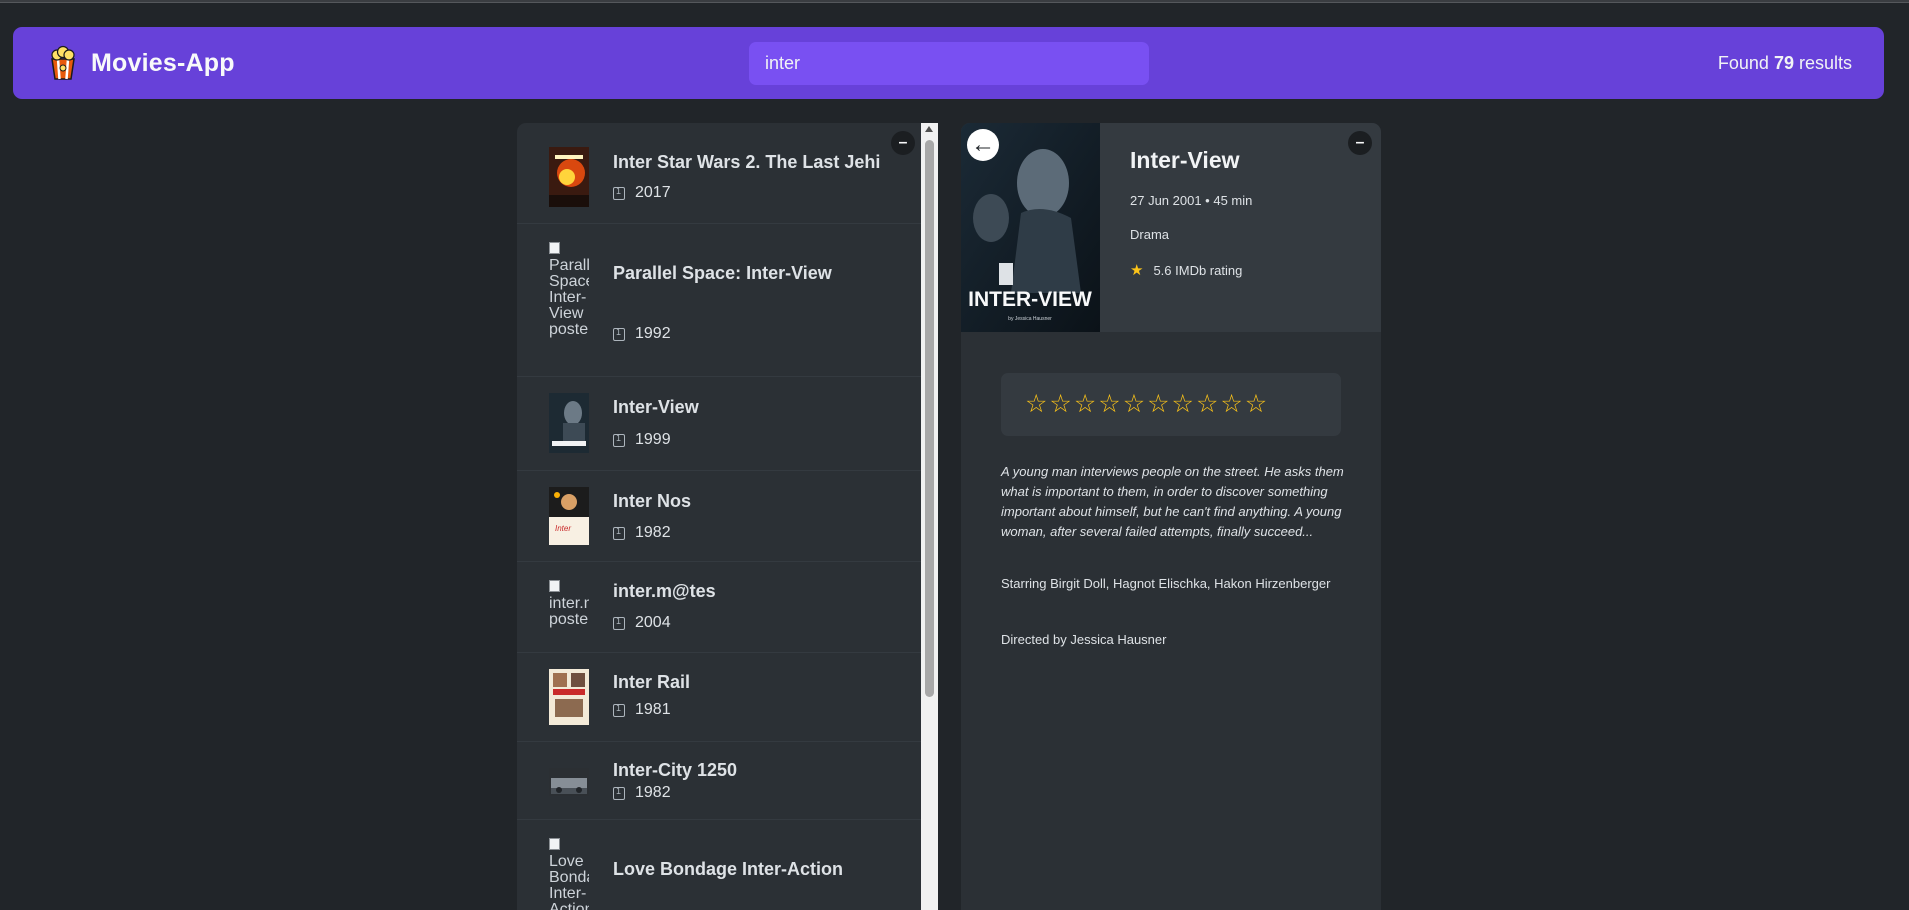 This screenshot has height=910, width=1909. I want to click on rating-star-icon-7: ☆, so click(1183, 404).